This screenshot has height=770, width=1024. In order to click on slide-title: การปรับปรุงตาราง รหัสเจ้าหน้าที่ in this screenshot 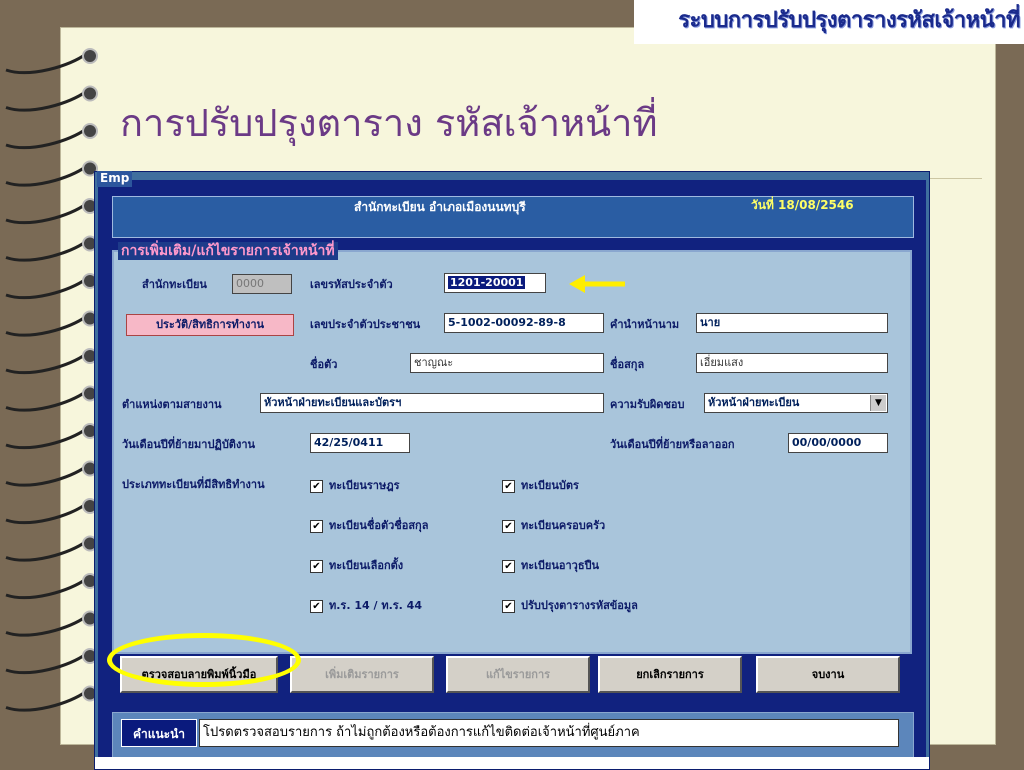, I will do `click(389, 123)`.